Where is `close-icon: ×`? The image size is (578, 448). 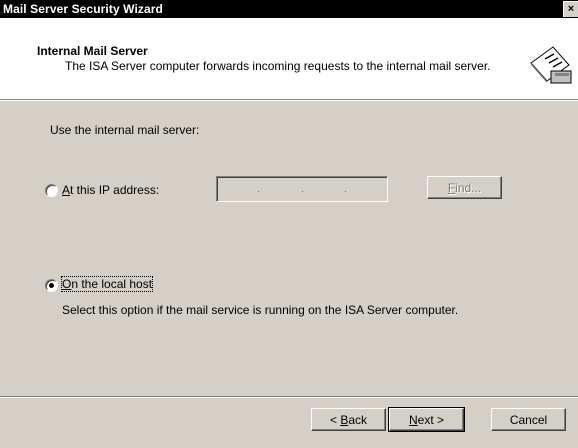 close-icon: × is located at coordinates (570, 9).